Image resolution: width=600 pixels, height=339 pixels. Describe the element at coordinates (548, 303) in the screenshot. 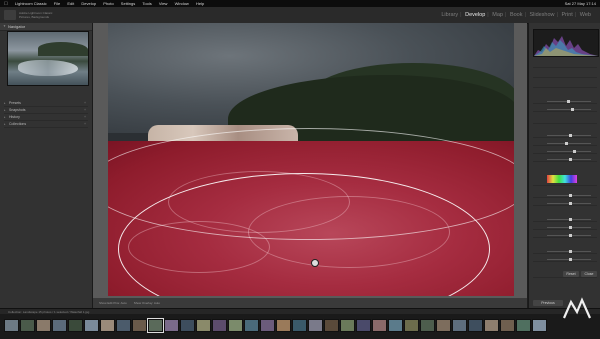

I see `previous-button: Previous` at that location.